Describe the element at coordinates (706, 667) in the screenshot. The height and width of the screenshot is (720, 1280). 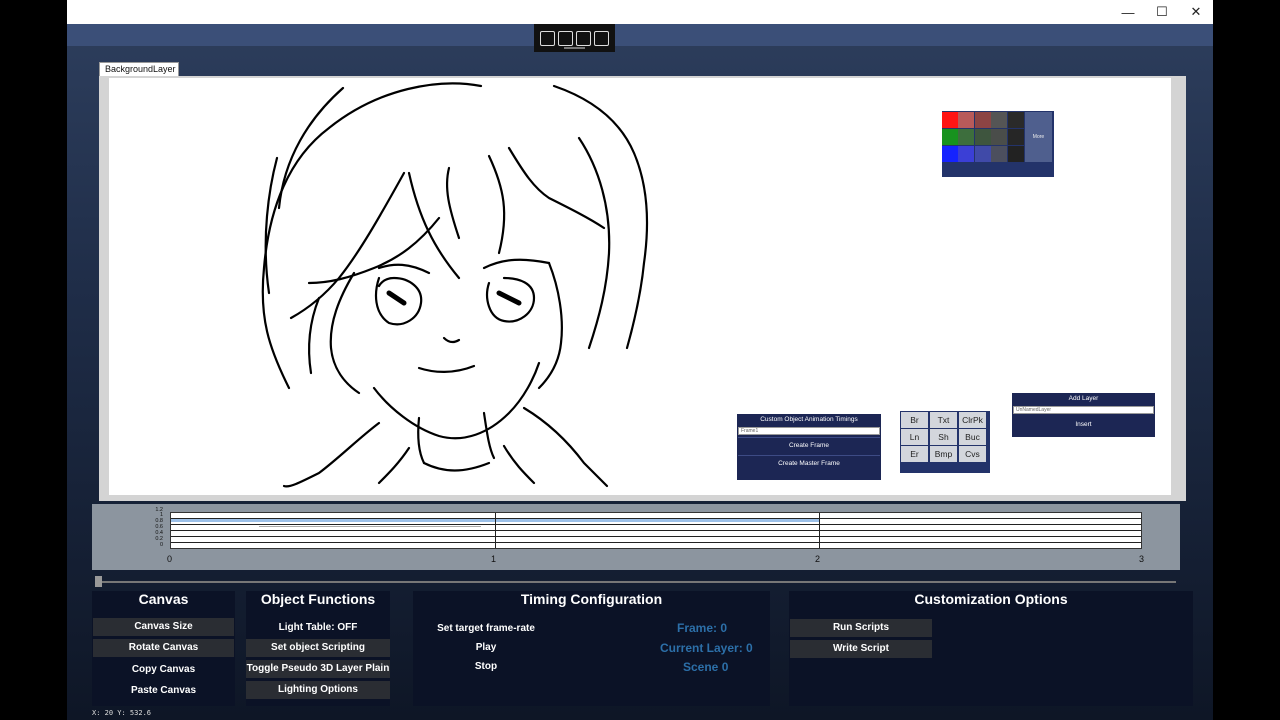
I see `scene-readout: Scene 0` at that location.